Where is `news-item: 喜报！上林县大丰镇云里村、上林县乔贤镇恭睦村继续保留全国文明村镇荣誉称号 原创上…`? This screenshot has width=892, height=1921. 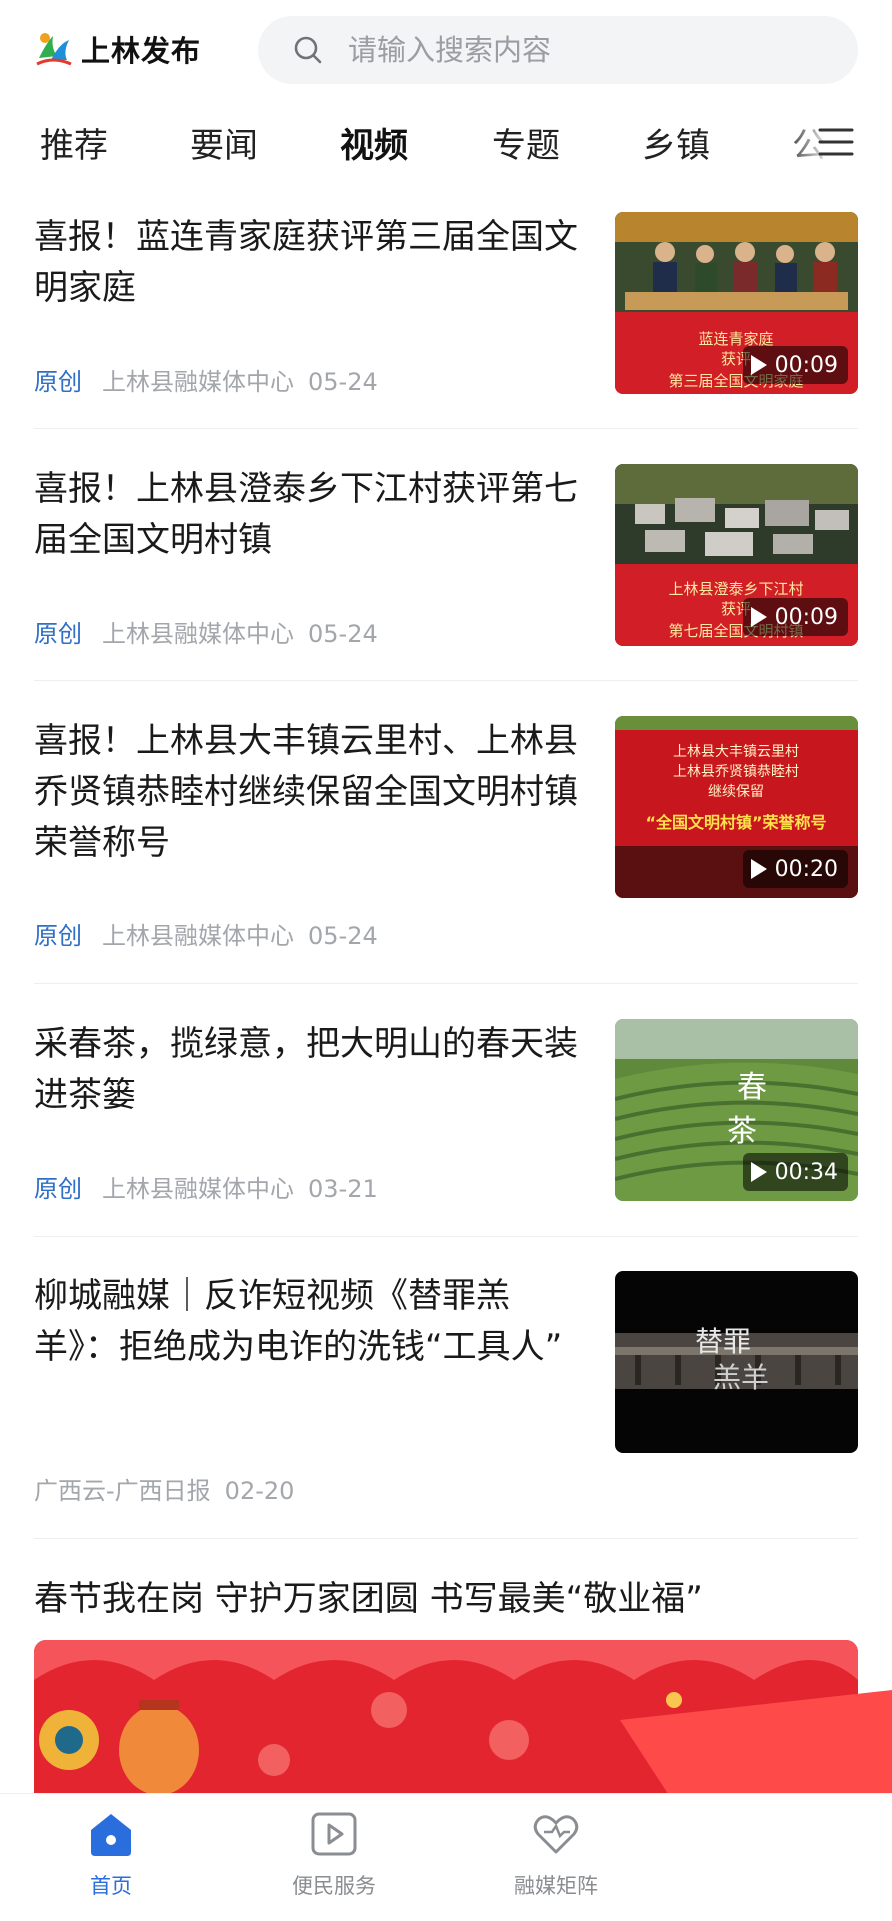 news-item: 喜报！上林县大丰镇云里村、上林县乔贤镇恭睦村继续保留全国文明村镇荣誉称号 原创上… is located at coordinates (446, 841).